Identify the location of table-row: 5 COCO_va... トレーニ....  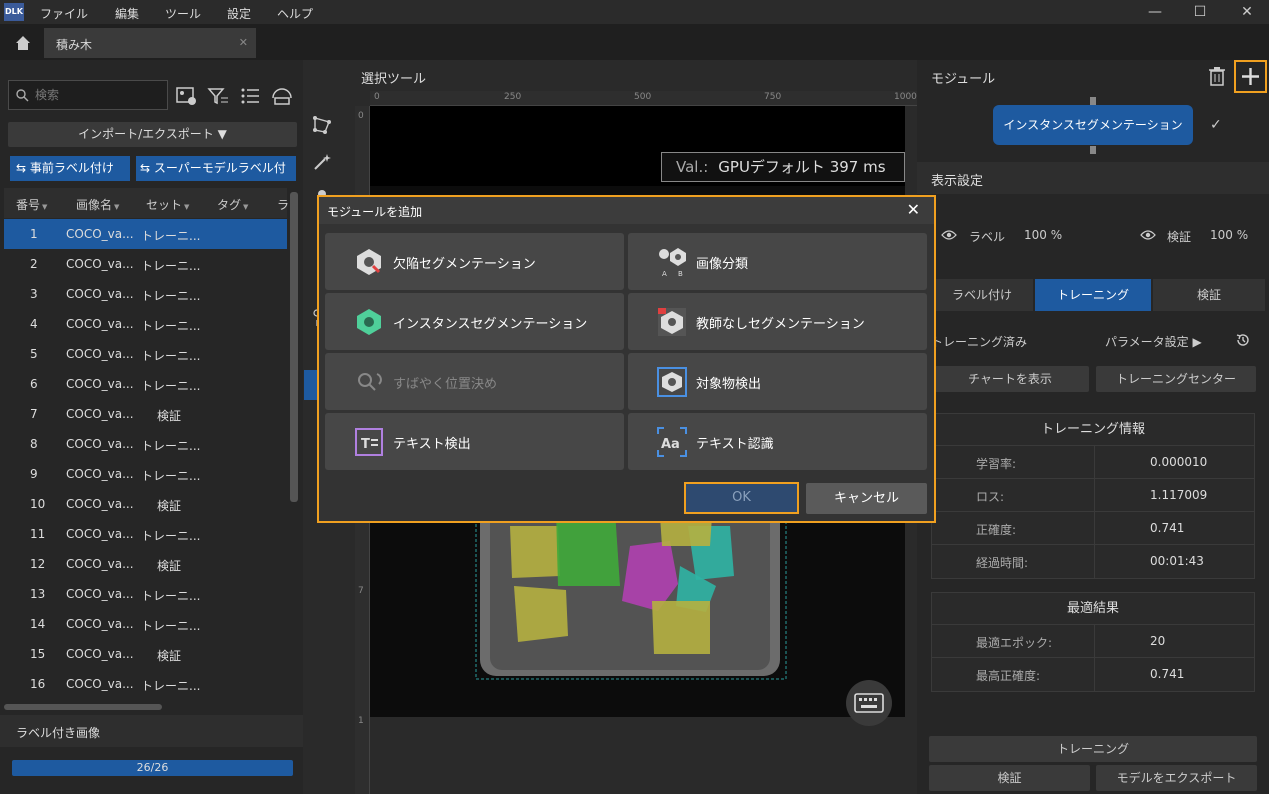
(145, 354).